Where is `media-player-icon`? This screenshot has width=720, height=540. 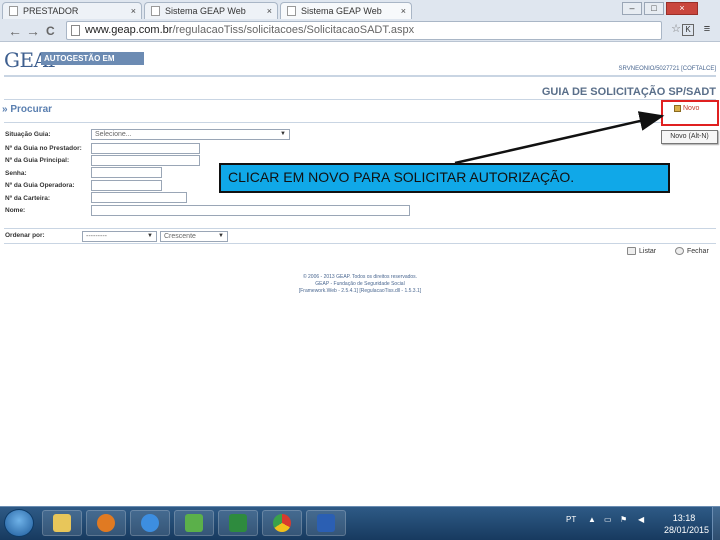
media-player-icon is located at coordinates (106, 523).